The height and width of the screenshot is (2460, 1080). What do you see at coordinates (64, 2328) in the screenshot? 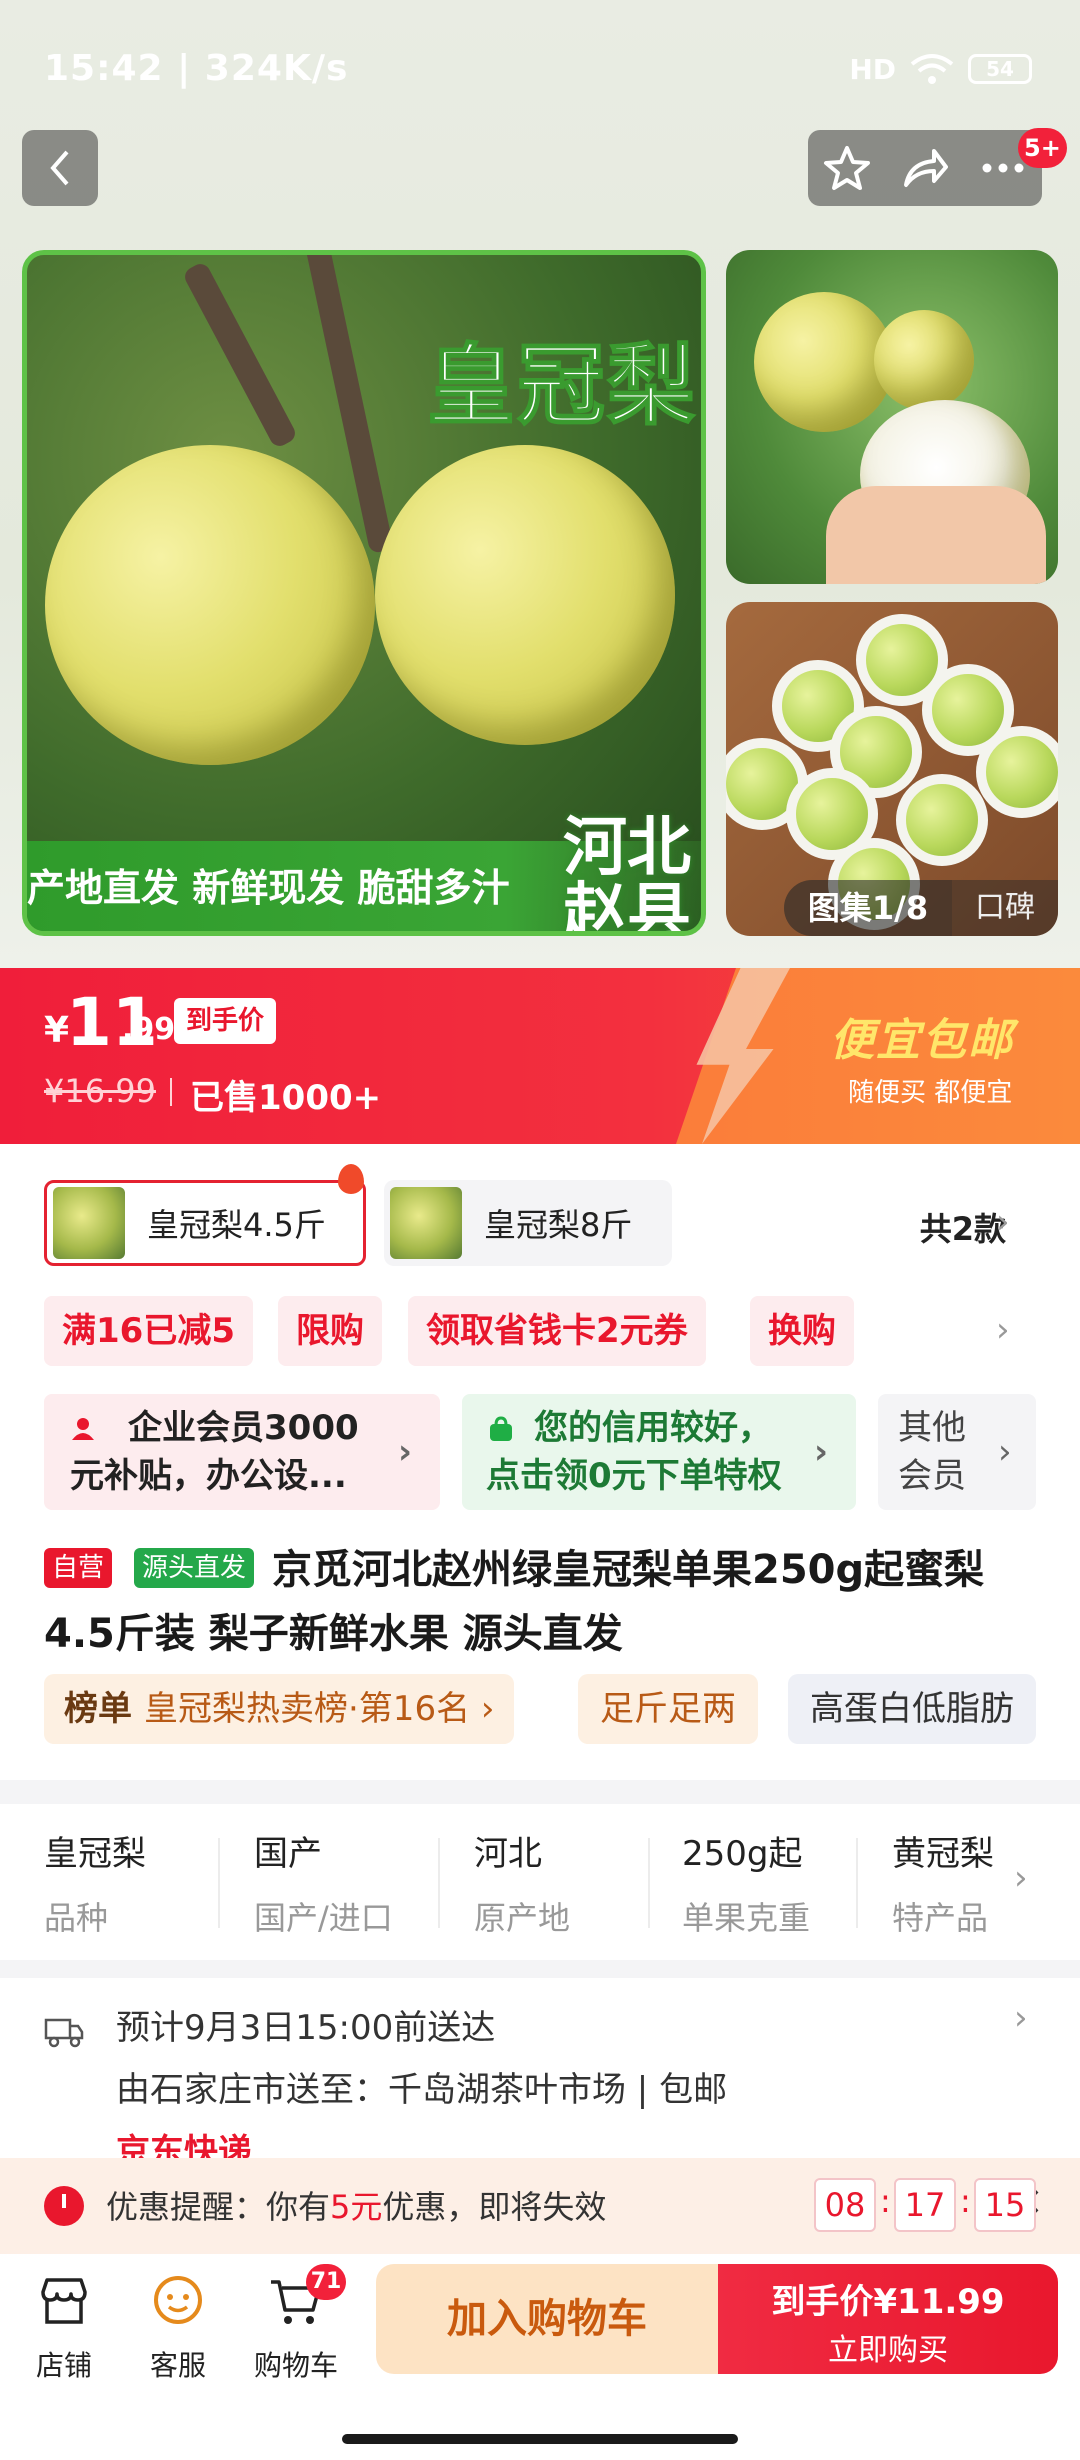
I see `store-button: 店铺` at bounding box center [64, 2328].